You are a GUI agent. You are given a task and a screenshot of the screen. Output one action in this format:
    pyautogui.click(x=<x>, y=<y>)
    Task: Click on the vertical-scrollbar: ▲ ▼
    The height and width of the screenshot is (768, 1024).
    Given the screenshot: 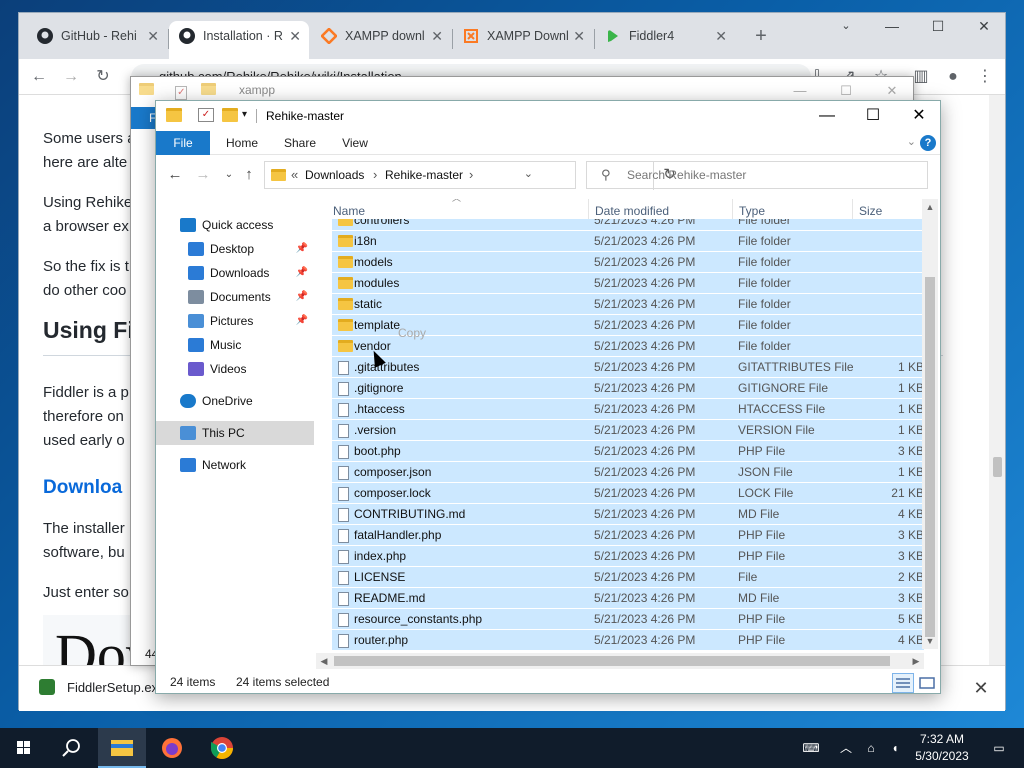 What is the action you would take?
    pyautogui.click(x=930, y=424)
    